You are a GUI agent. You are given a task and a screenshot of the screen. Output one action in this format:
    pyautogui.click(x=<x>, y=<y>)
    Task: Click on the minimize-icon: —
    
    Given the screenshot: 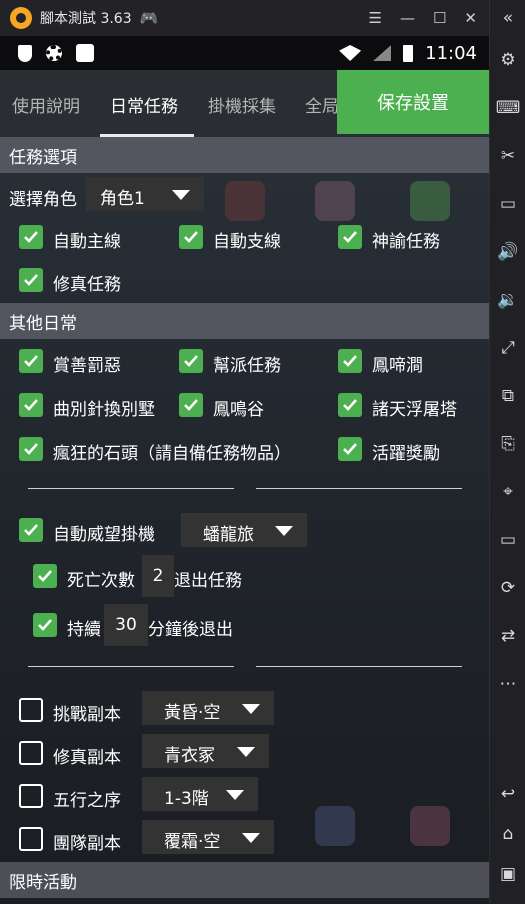 What is the action you would take?
    pyautogui.click(x=407, y=18)
    